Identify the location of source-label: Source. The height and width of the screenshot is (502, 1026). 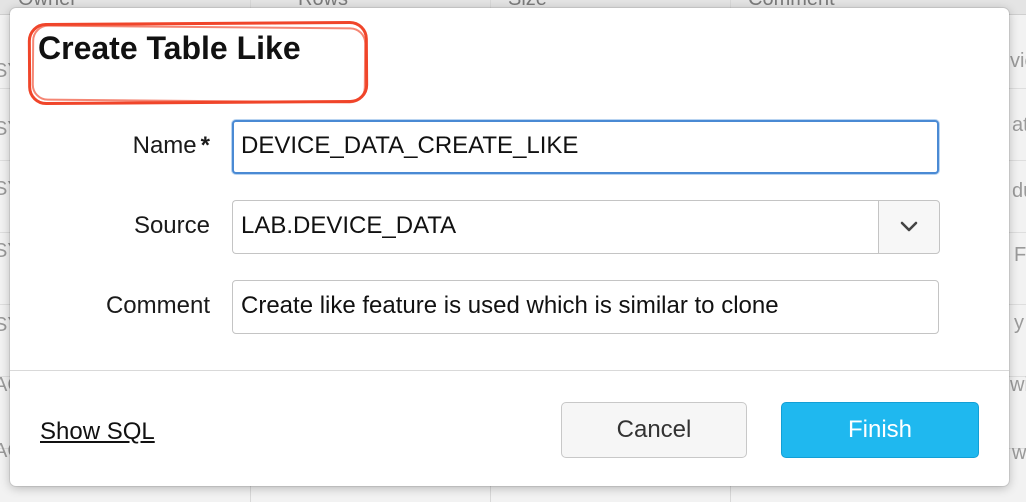
(171, 225).